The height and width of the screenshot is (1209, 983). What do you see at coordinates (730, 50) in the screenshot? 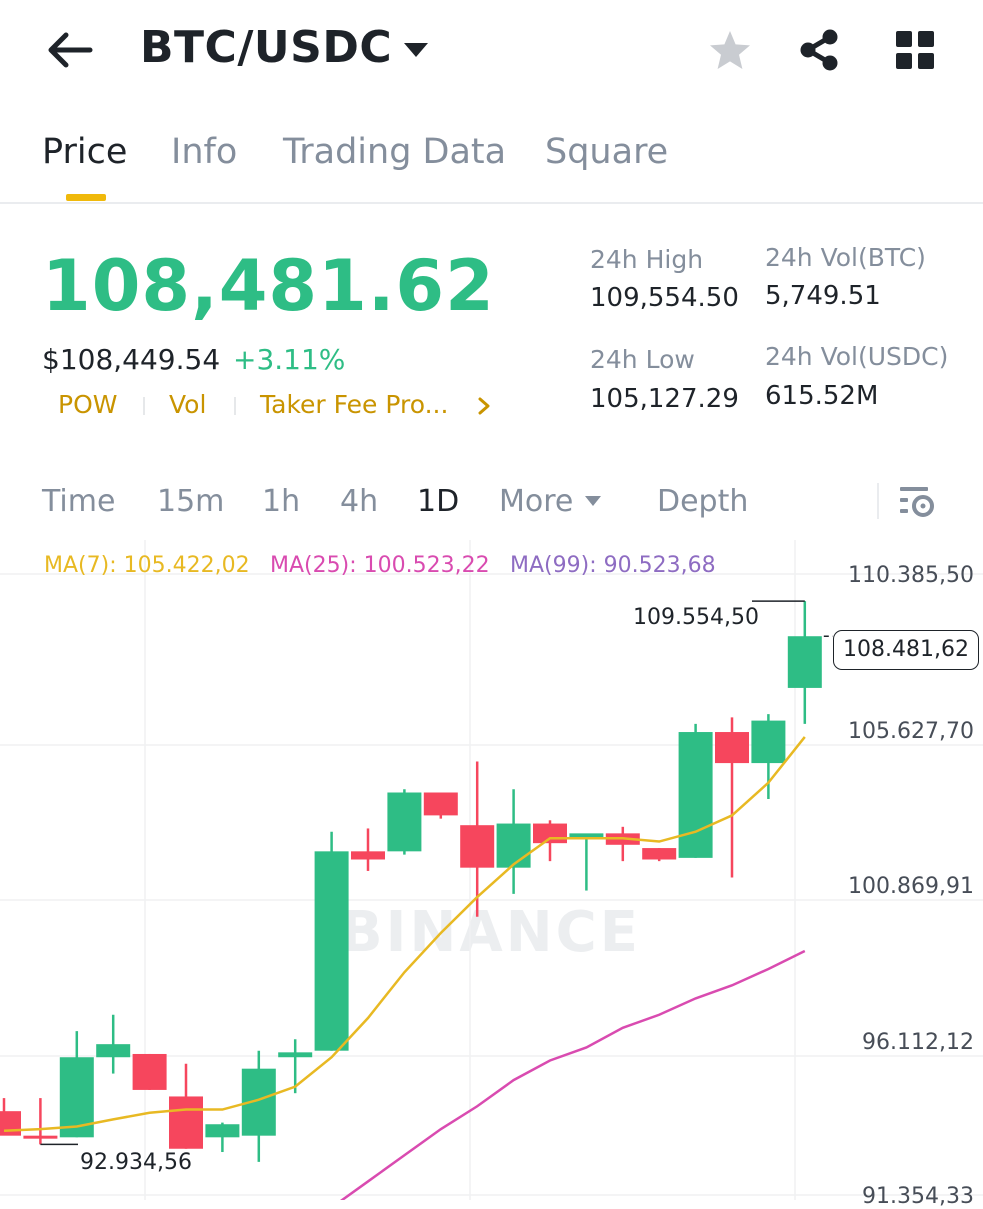
I see `star-icon` at bounding box center [730, 50].